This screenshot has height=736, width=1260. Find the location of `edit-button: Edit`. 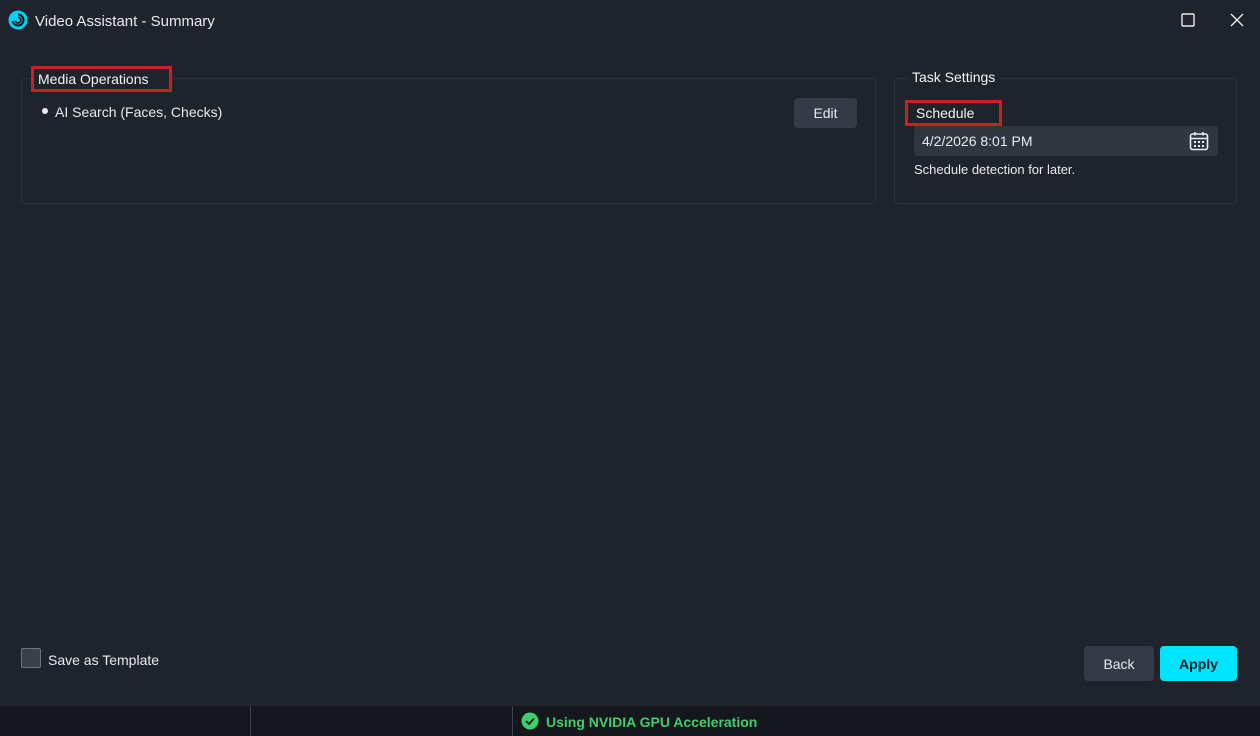

edit-button: Edit is located at coordinates (825, 113).